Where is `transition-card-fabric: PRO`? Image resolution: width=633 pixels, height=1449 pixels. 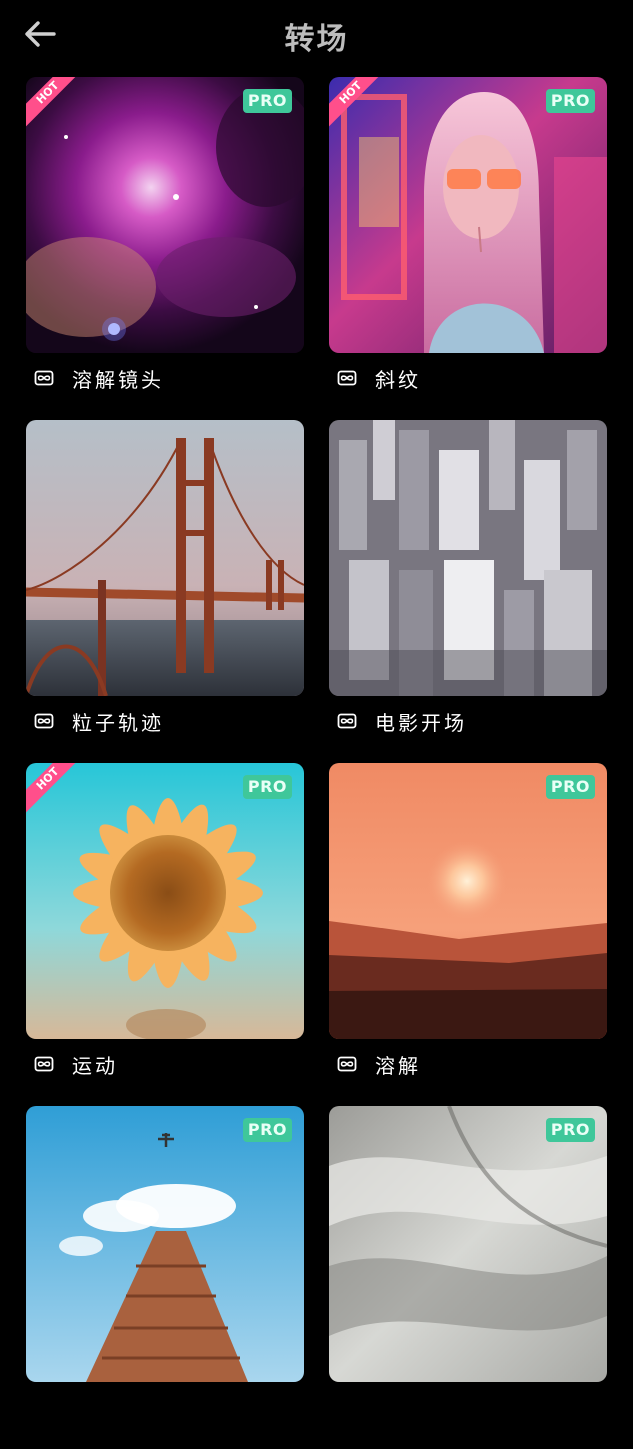 transition-card-fabric: PRO is located at coordinates (468, 1277).